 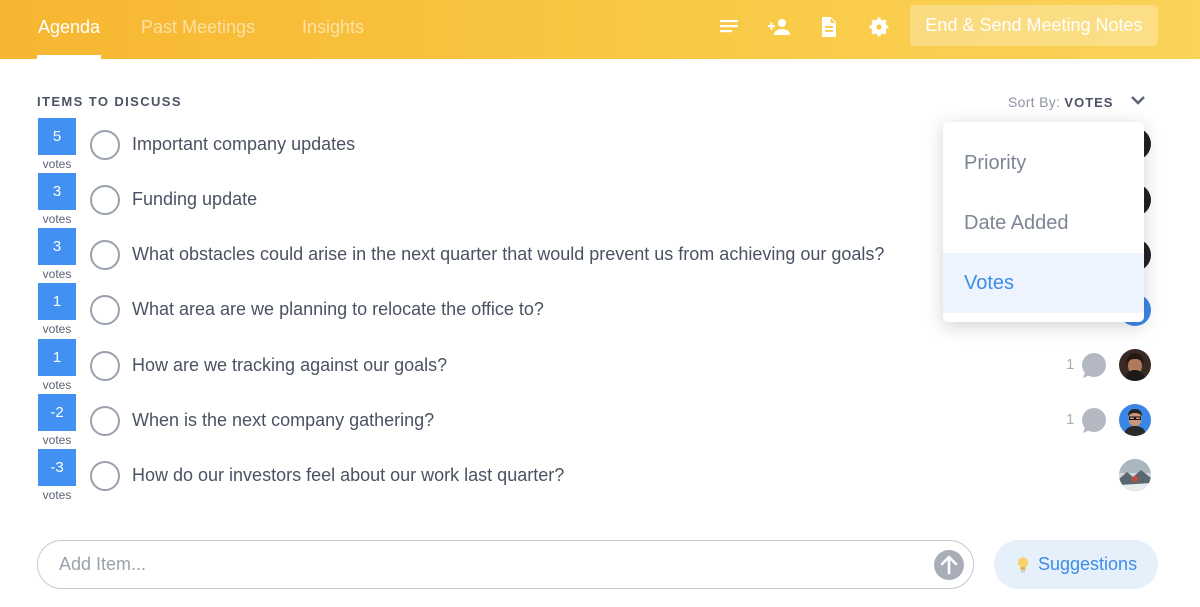 What do you see at coordinates (283, 420) in the screenshot?
I see `item-text: When is the next company gathering?` at bounding box center [283, 420].